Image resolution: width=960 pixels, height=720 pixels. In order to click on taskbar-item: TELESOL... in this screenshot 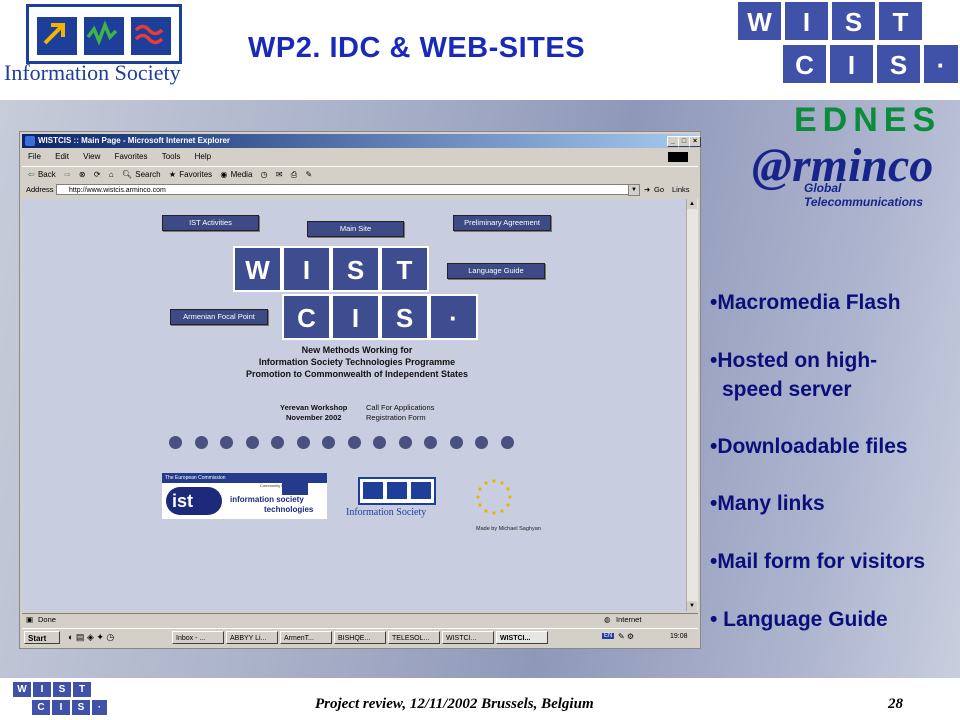, I will do `click(414, 637)`.